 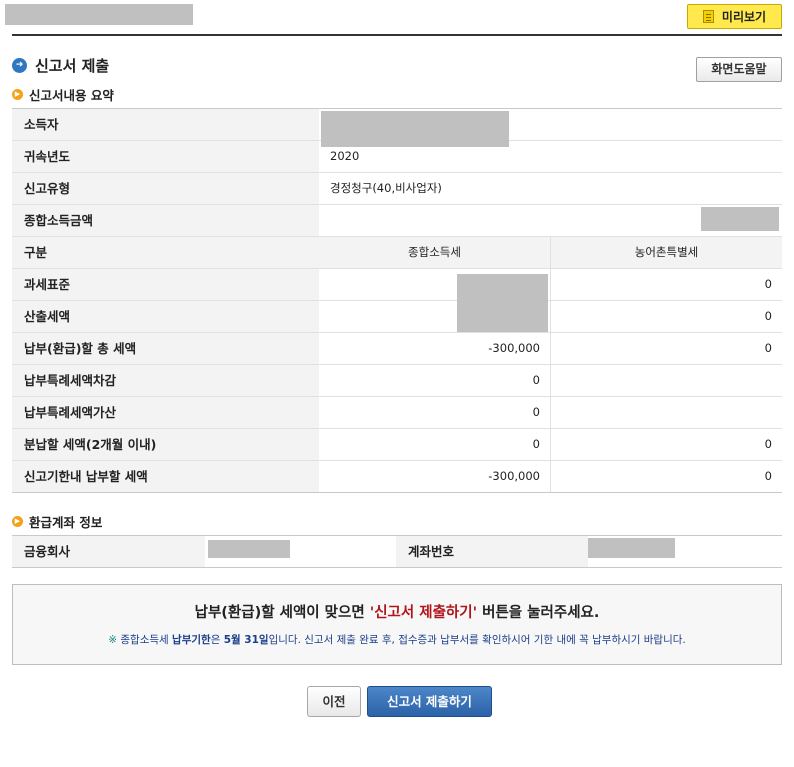 What do you see at coordinates (191, 640) in the screenshot?
I see `notice-bold: 납부기한` at bounding box center [191, 640].